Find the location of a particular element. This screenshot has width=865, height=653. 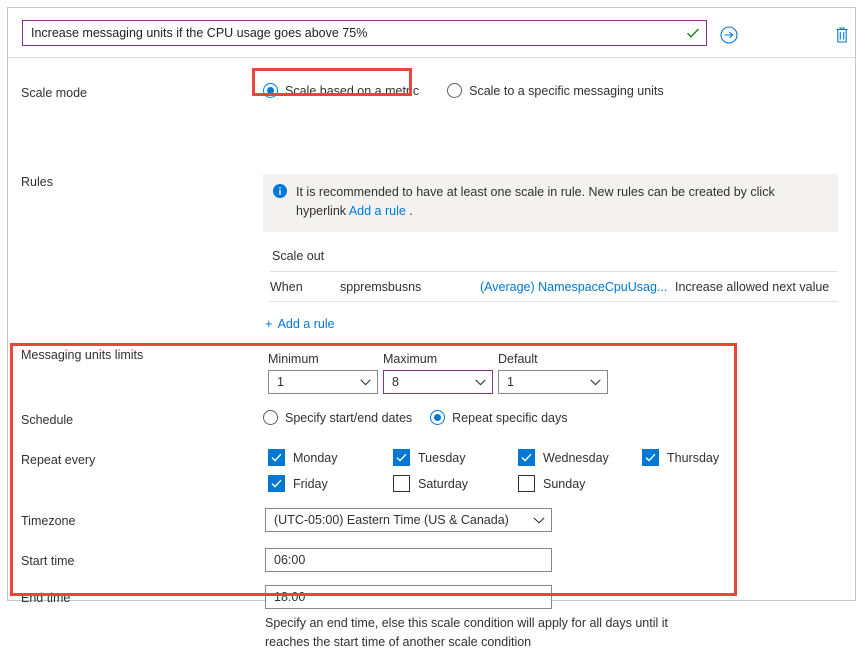

radio-indicator-start-end is located at coordinates (270, 417).